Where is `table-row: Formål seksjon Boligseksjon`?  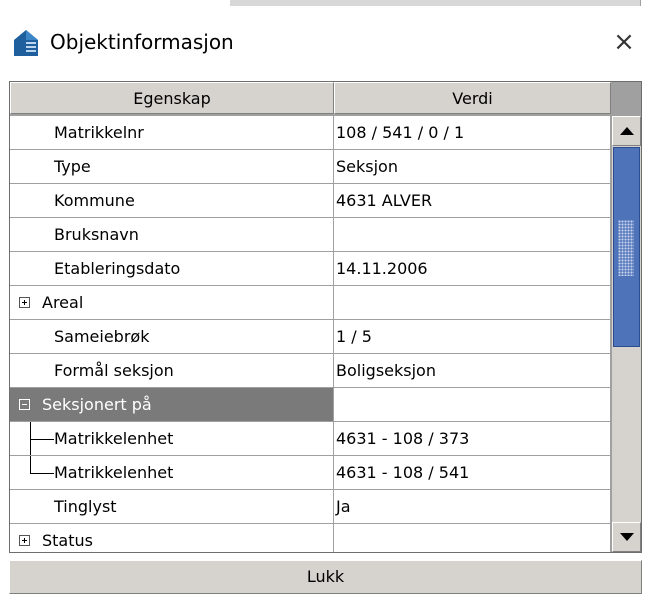 table-row: Formål seksjon Boligseksjon is located at coordinates (310, 371).